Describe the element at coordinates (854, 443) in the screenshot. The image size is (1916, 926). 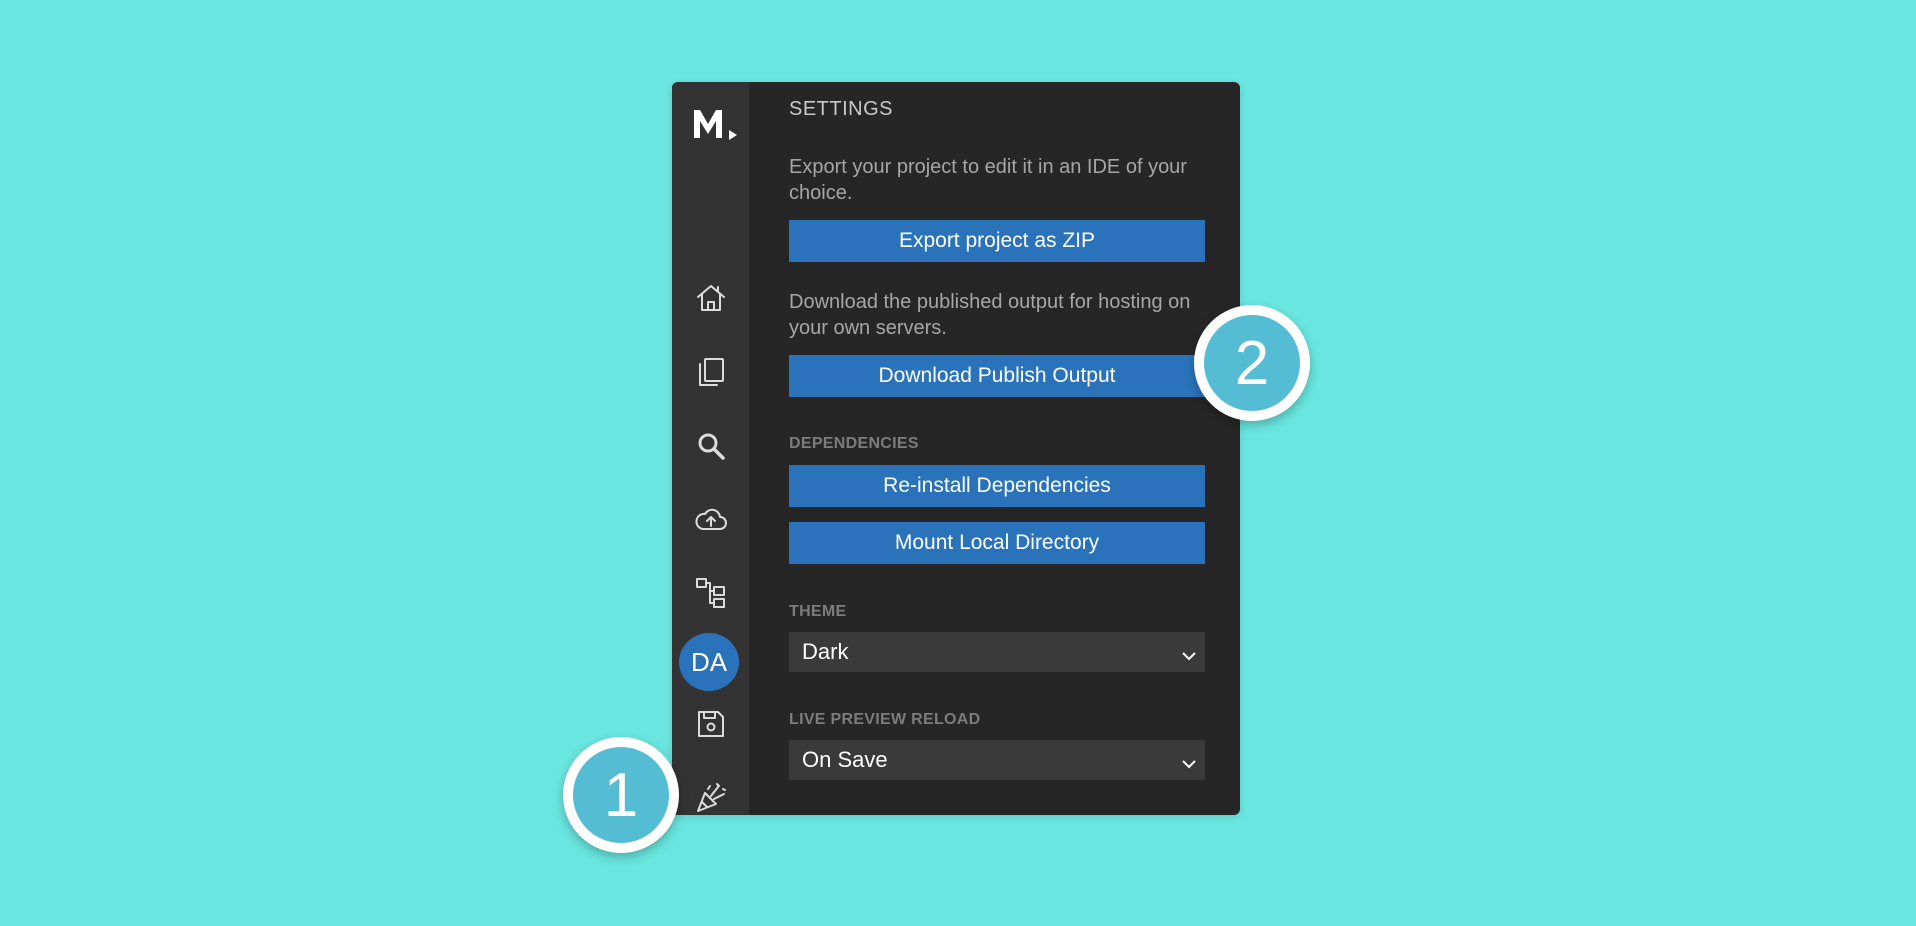
I see `dependencies-label: DEPENDENCIES` at that location.